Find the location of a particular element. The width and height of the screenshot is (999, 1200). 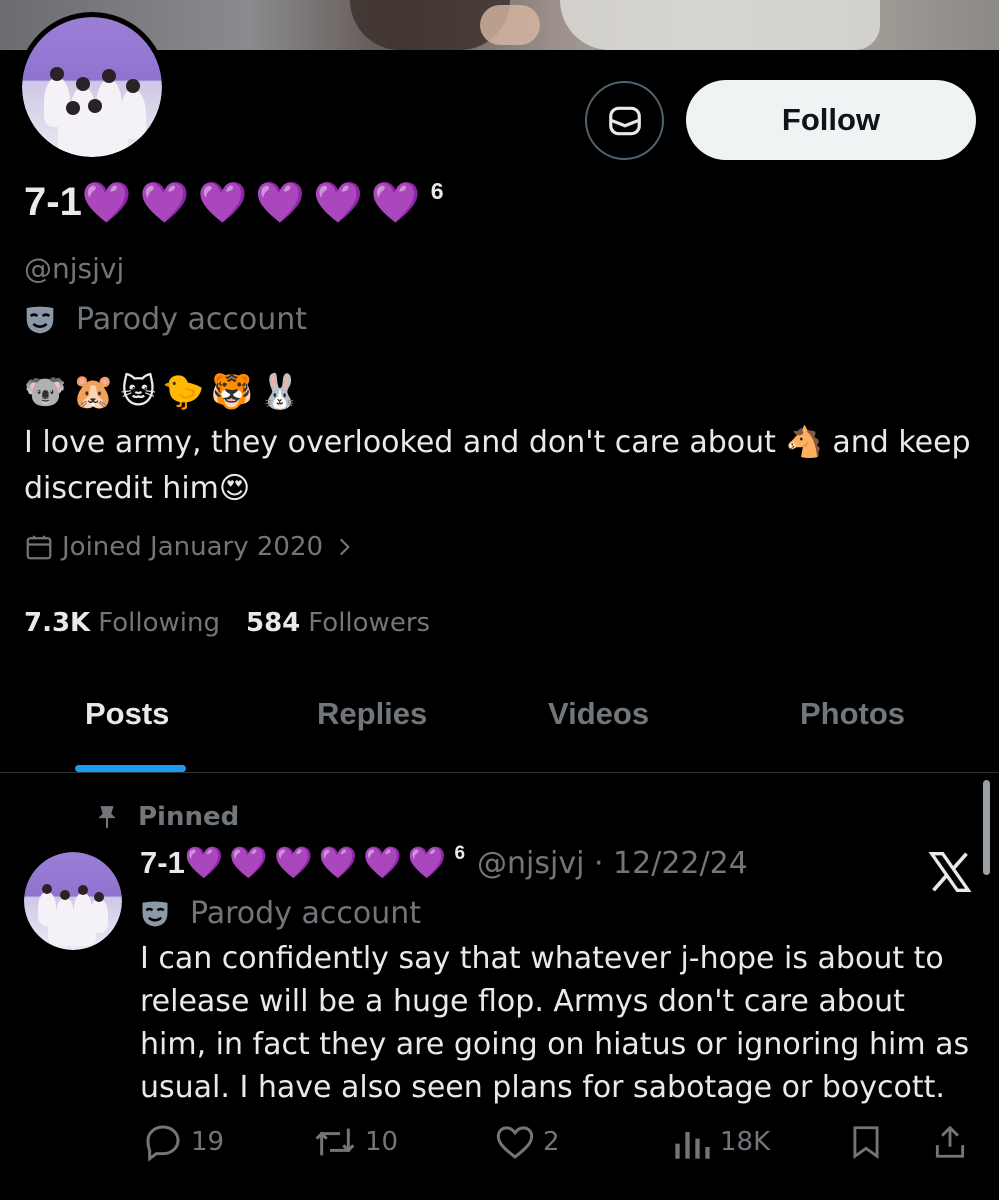

heart-eyes-emoji: 😍 is located at coordinates (234, 488).